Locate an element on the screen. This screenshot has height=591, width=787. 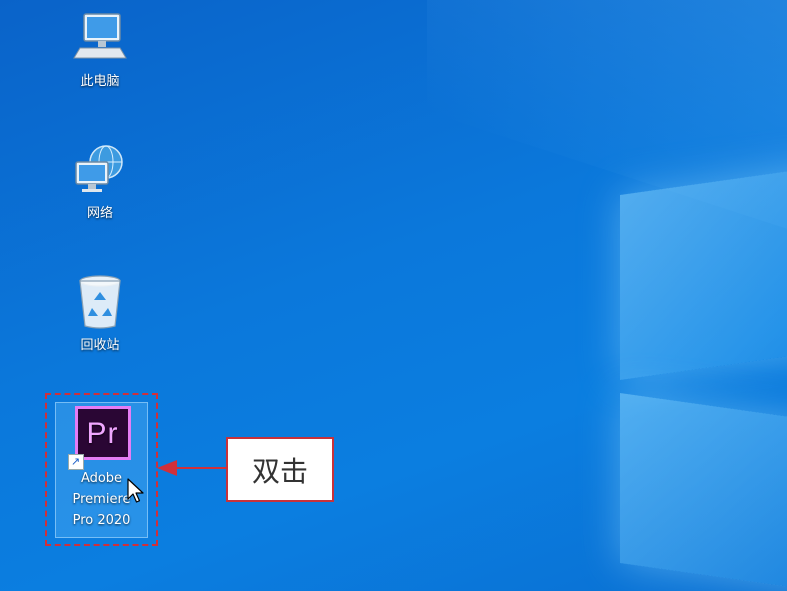
annotation-arrow-head-icon is located at coordinates (167, 468).